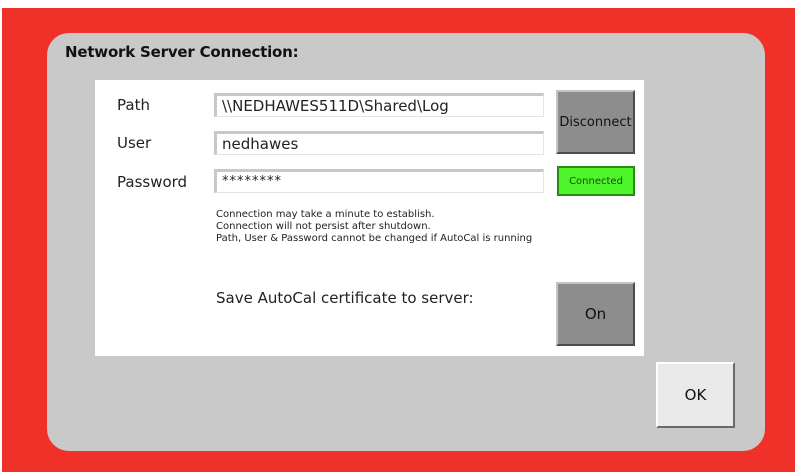 This screenshot has height=475, width=795. What do you see at coordinates (595, 122) in the screenshot?
I see `disconnect-button: Disconnect` at bounding box center [595, 122].